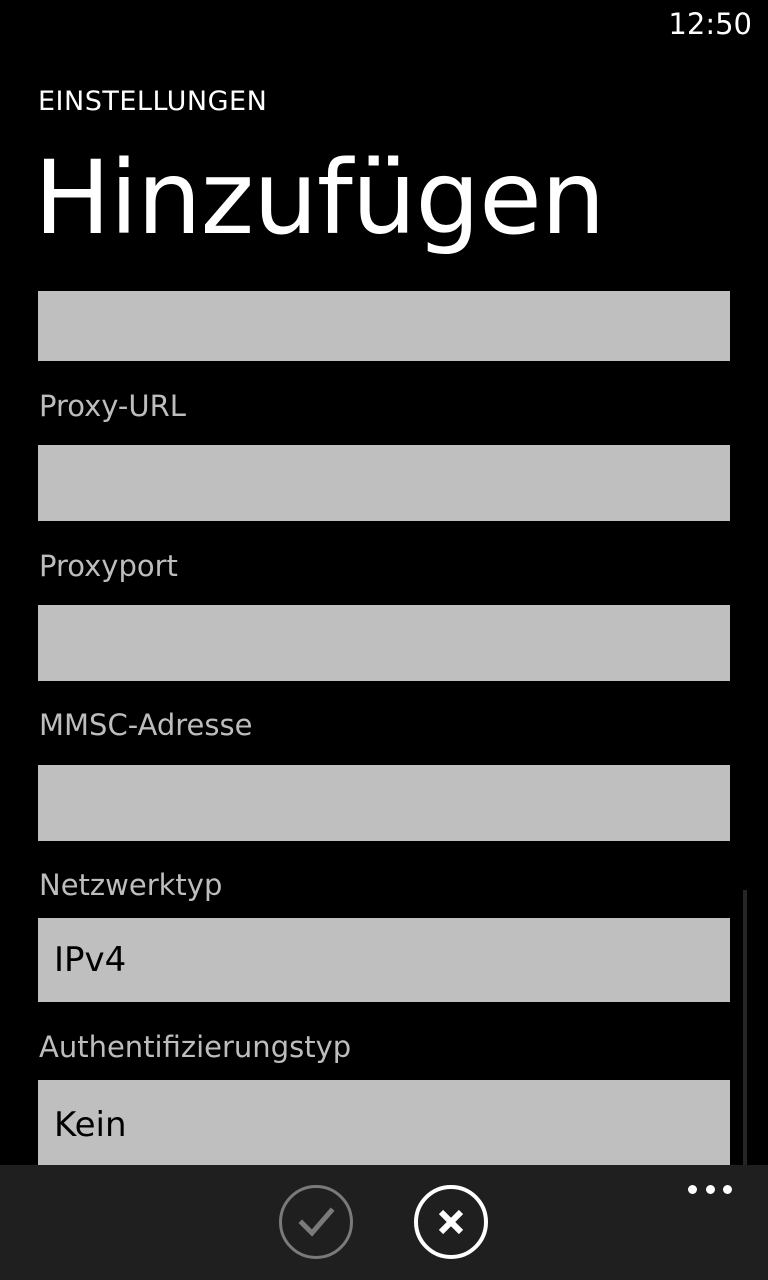 This screenshot has height=1280, width=768. What do you see at coordinates (90, 1125) in the screenshot?
I see `auth-type-value: Kein` at bounding box center [90, 1125].